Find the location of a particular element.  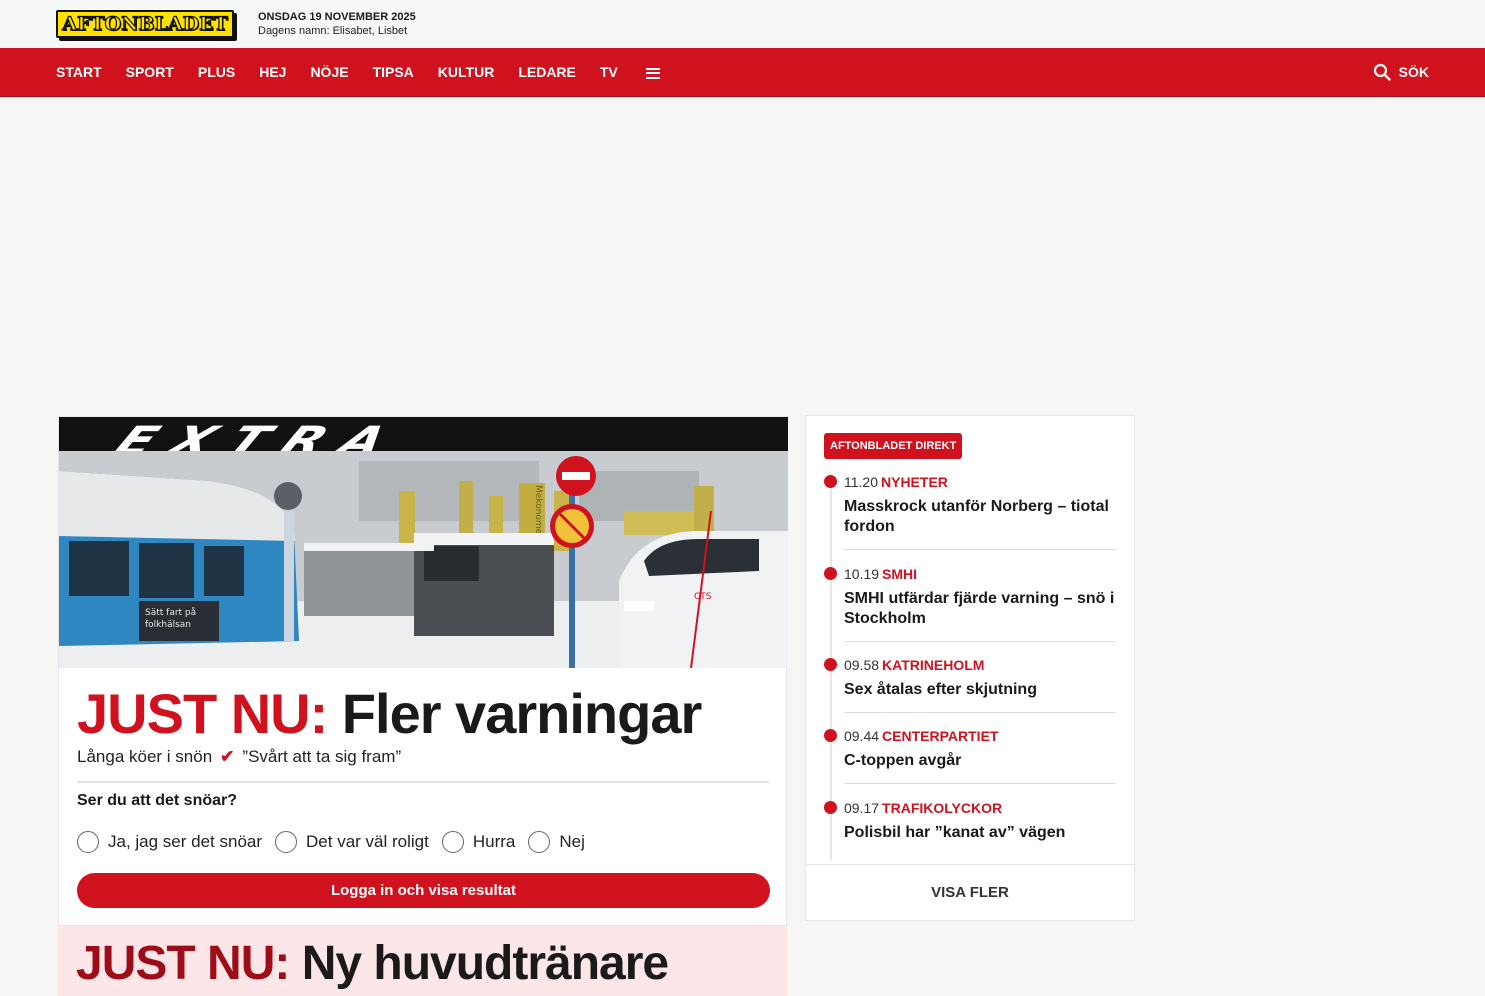

nav-item-sport: SPORT is located at coordinates (150, 72).